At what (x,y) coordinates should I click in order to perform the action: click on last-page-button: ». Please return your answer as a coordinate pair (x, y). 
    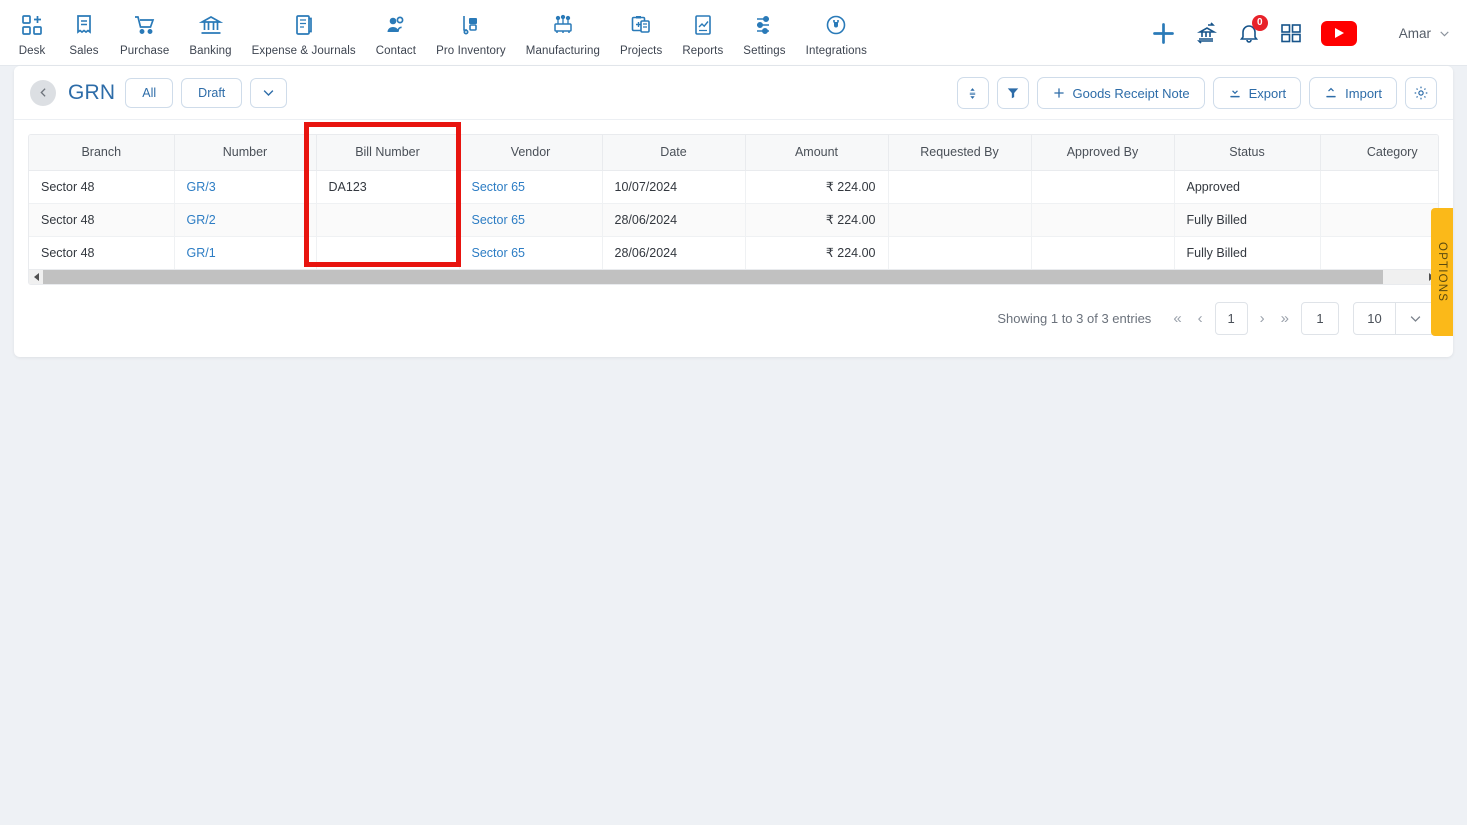
    Looking at the image, I should click on (1285, 318).